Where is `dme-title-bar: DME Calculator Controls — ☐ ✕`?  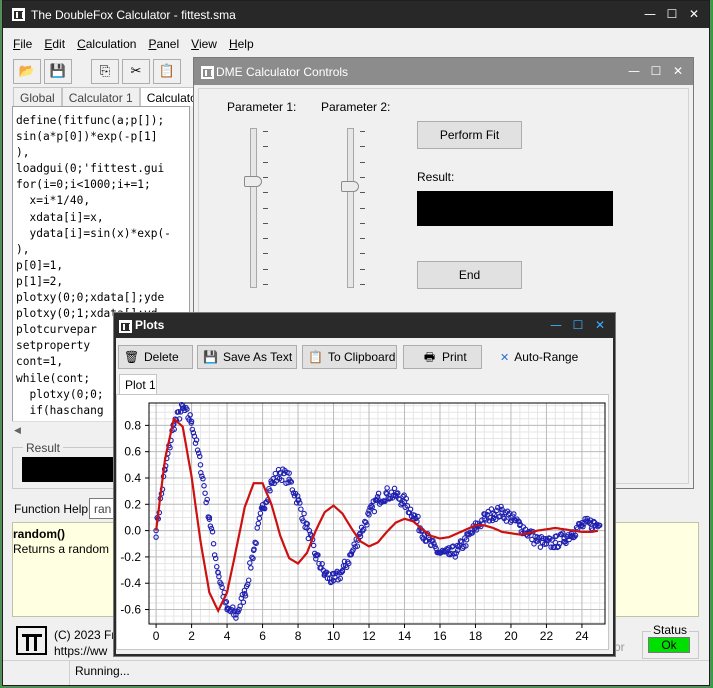 dme-title-bar: DME Calculator Controls — ☐ ✕ is located at coordinates (443, 71).